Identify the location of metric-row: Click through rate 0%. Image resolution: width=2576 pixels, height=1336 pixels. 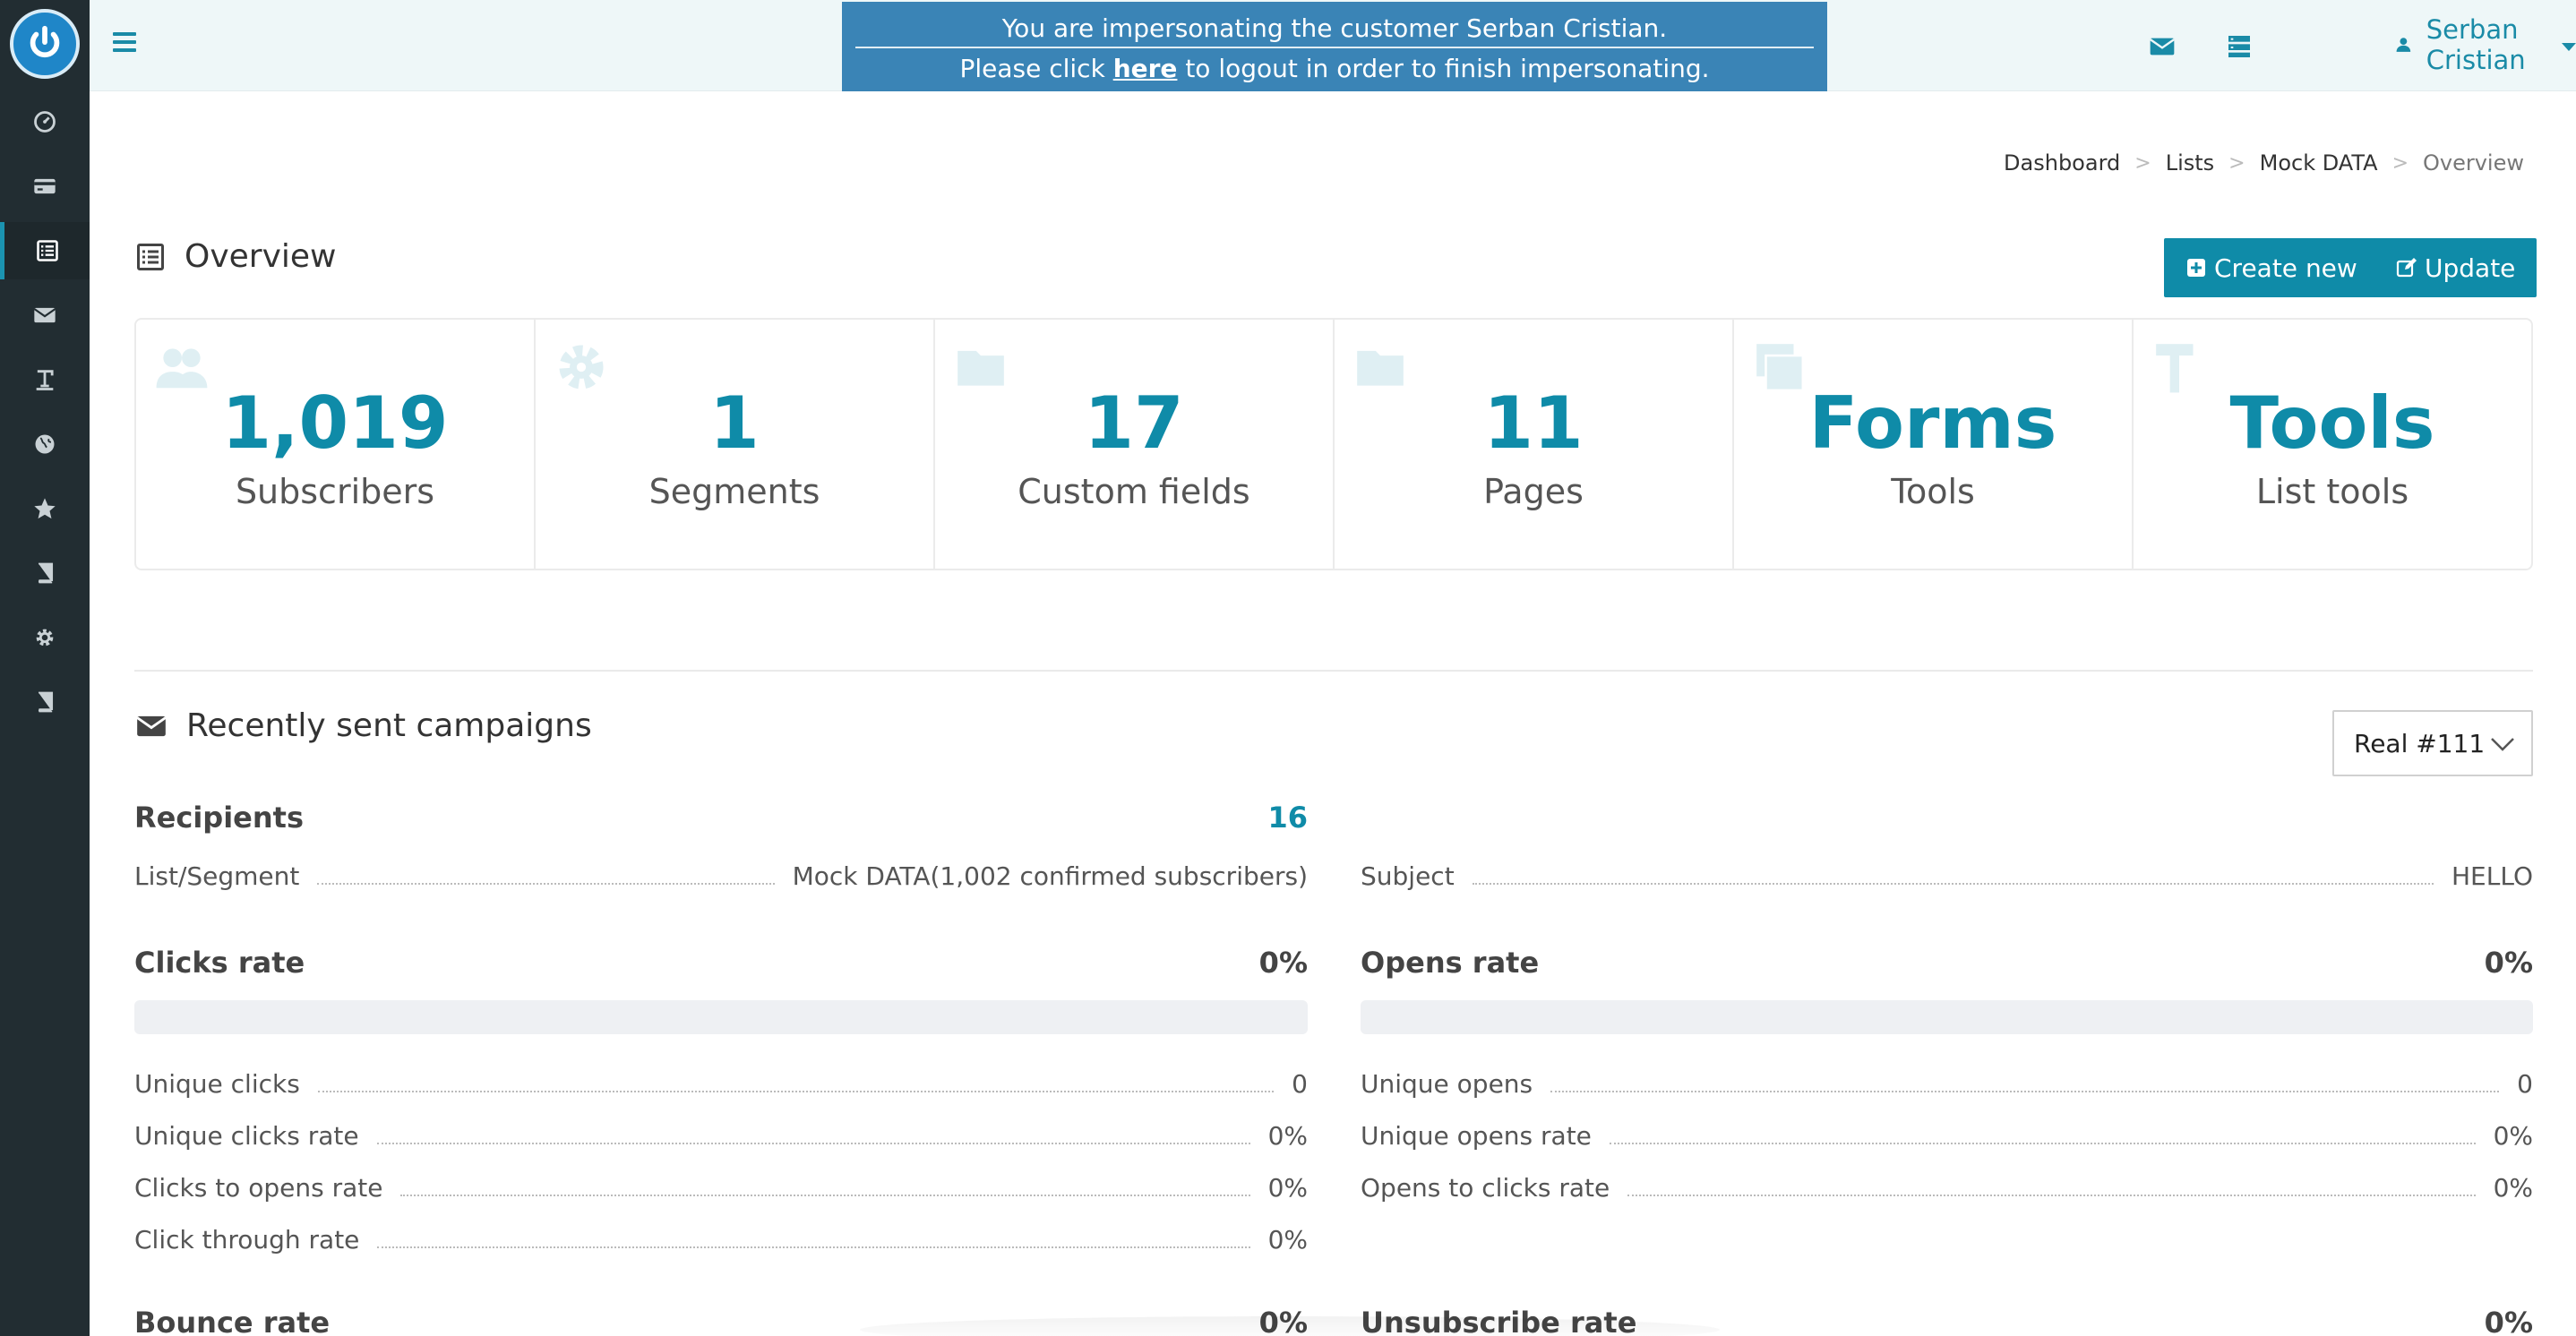
(721, 1240).